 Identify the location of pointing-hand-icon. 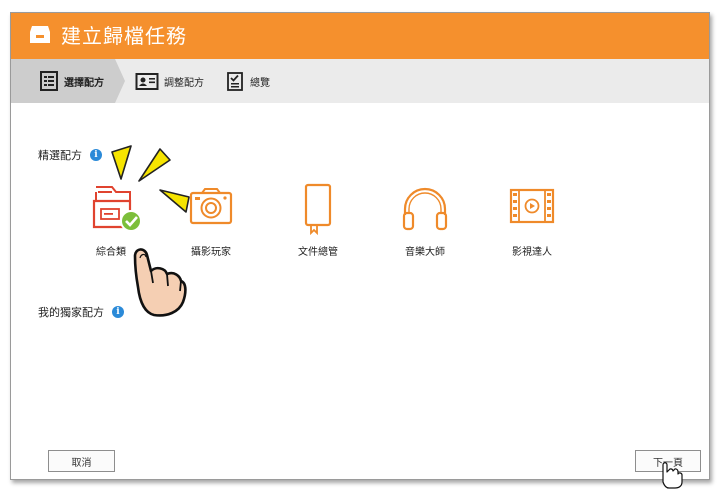
(160, 282).